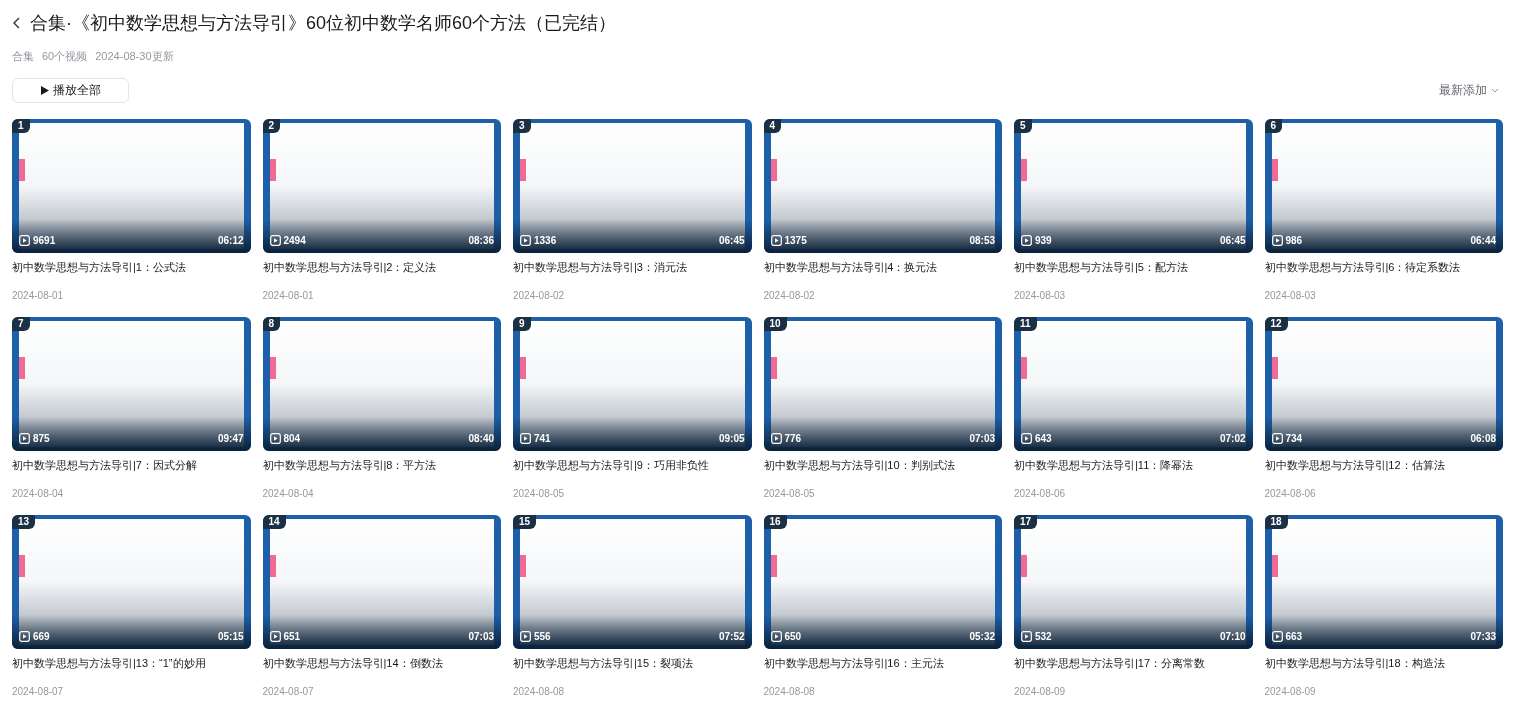  Describe the element at coordinates (1483, 636) in the screenshot. I see `video-duration: 07:33` at that location.